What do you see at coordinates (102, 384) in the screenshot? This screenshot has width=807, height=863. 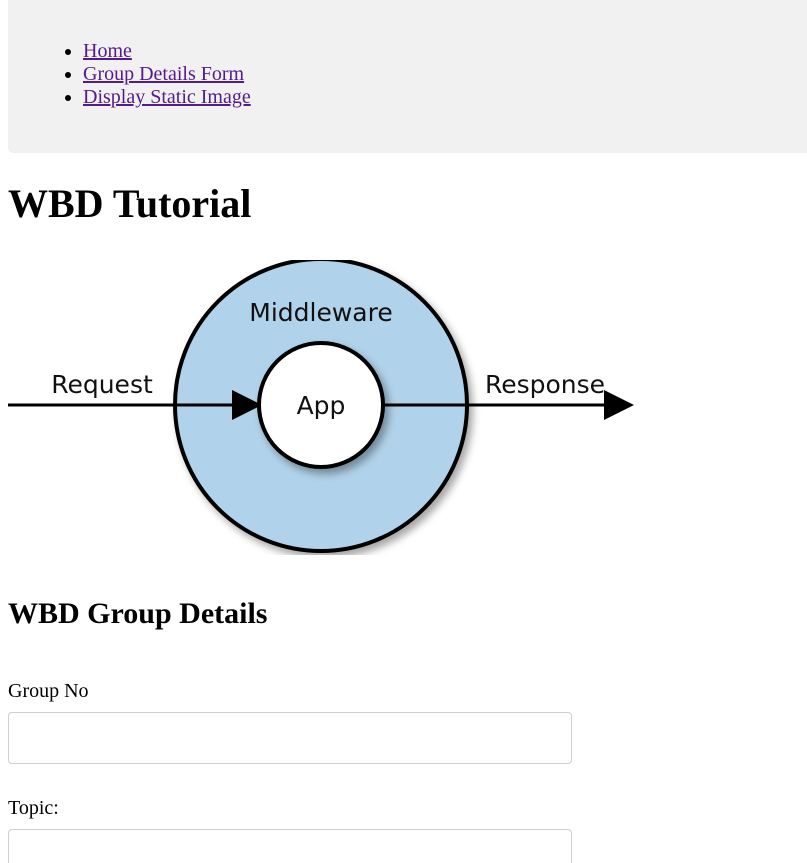 I see `request-label: Request` at bounding box center [102, 384].